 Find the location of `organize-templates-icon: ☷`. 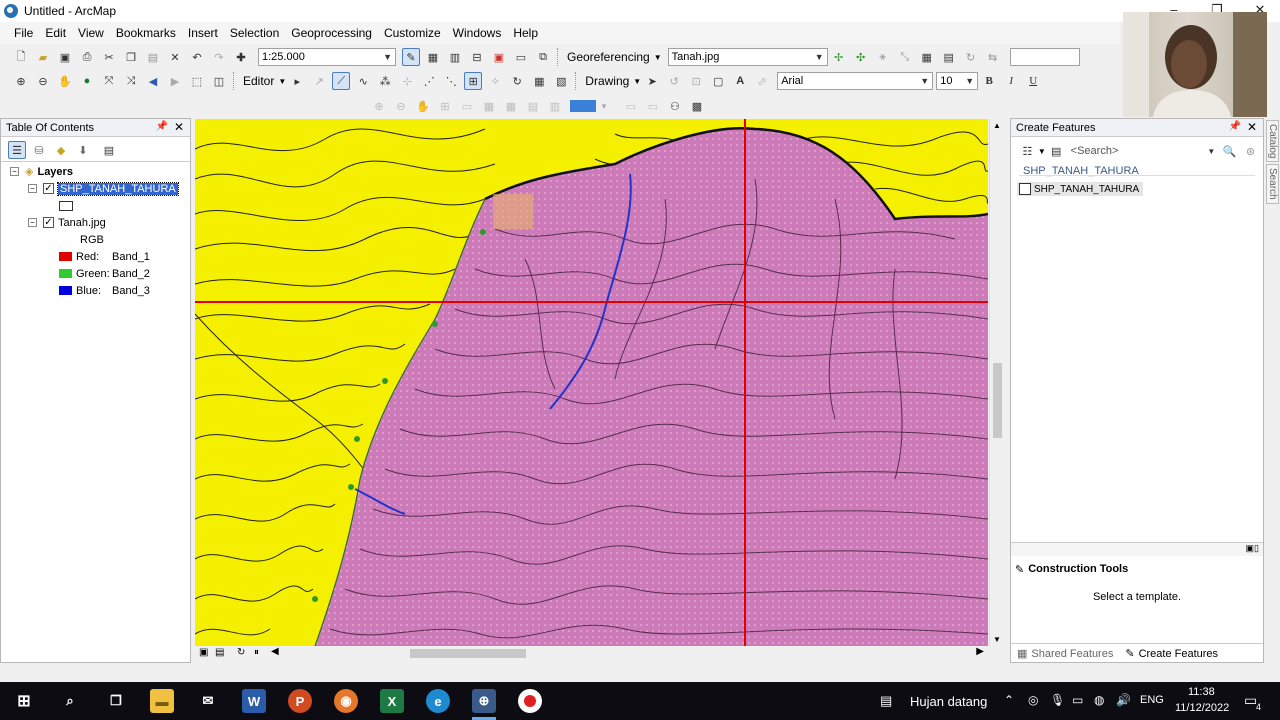

organize-templates-icon: ☷ is located at coordinates (1027, 151).